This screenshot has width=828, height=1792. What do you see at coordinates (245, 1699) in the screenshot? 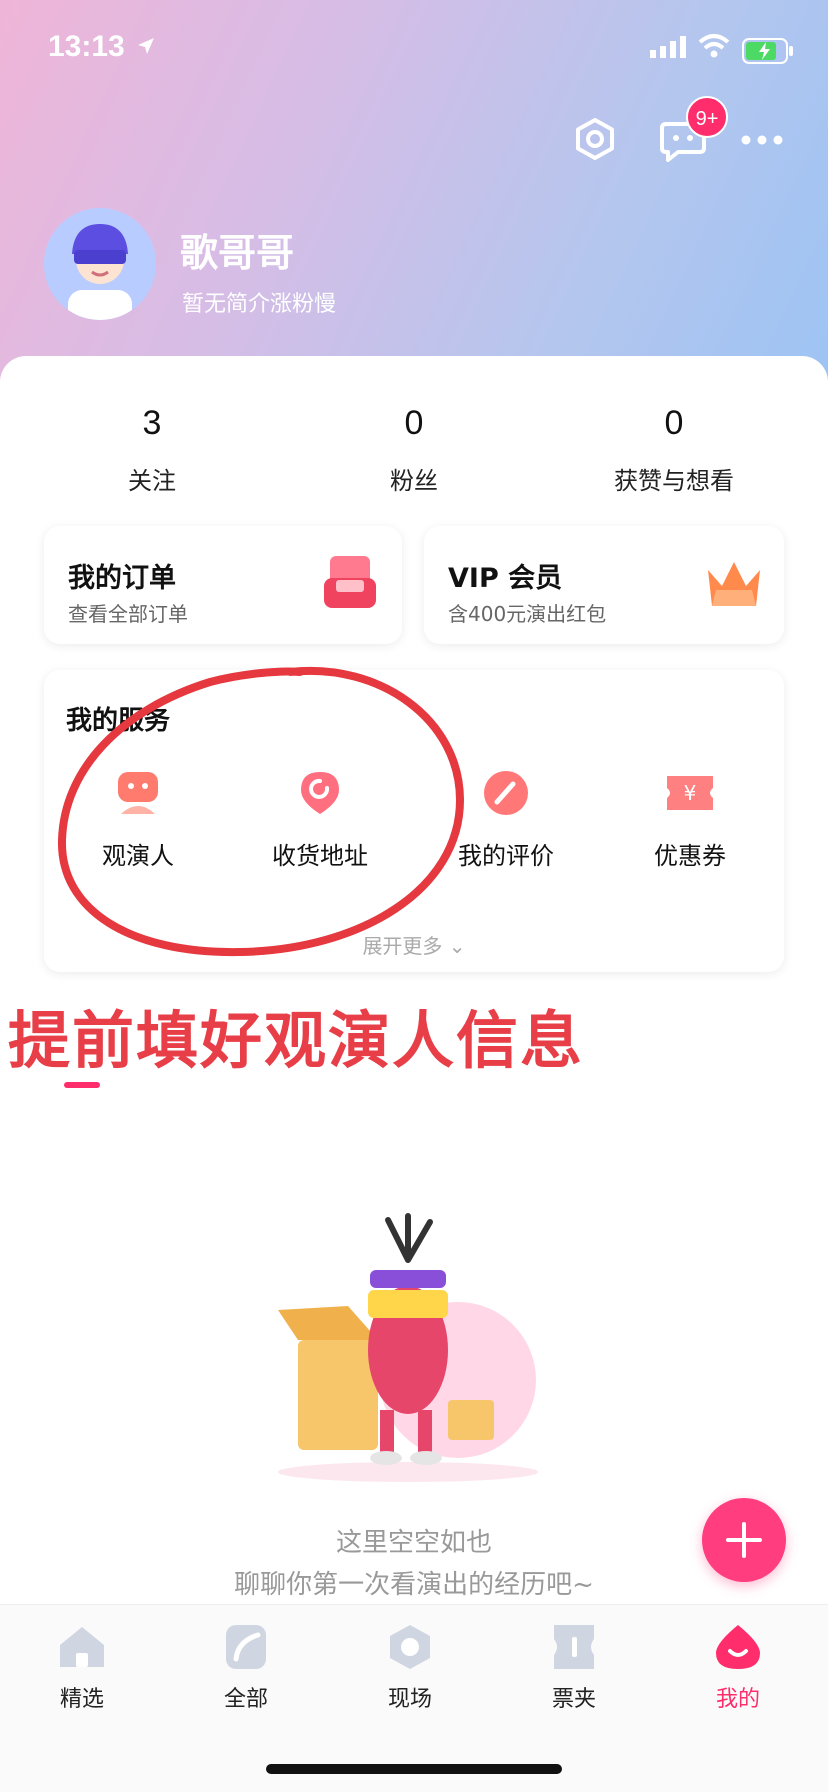
I see `nav-label: 全部` at bounding box center [245, 1699].